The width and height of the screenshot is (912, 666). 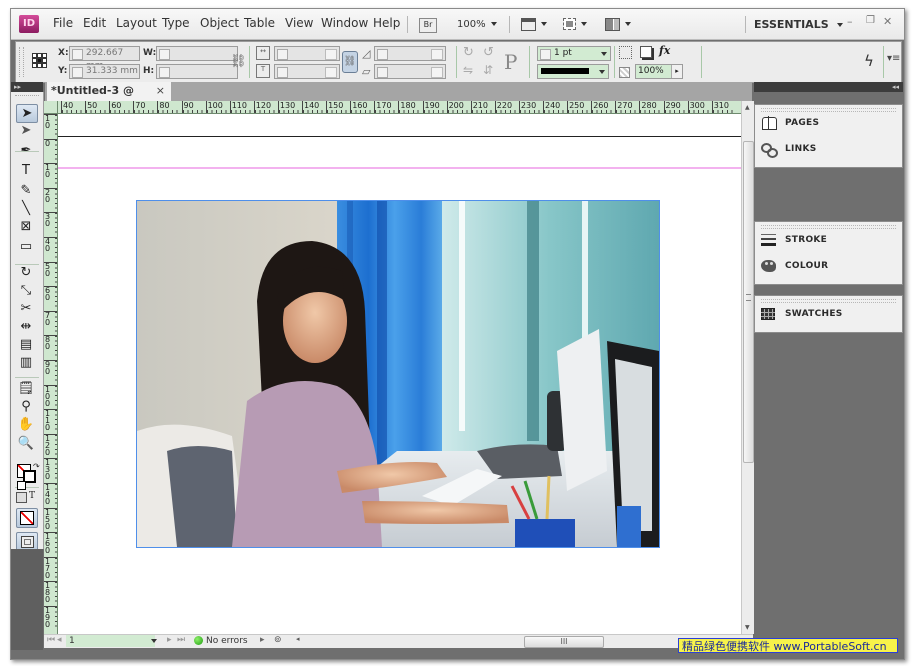 What do you see at coordinates (21, 485) in the screenshot?
I see `default-fill-stroke-icon` at bounding box center [21, 485].